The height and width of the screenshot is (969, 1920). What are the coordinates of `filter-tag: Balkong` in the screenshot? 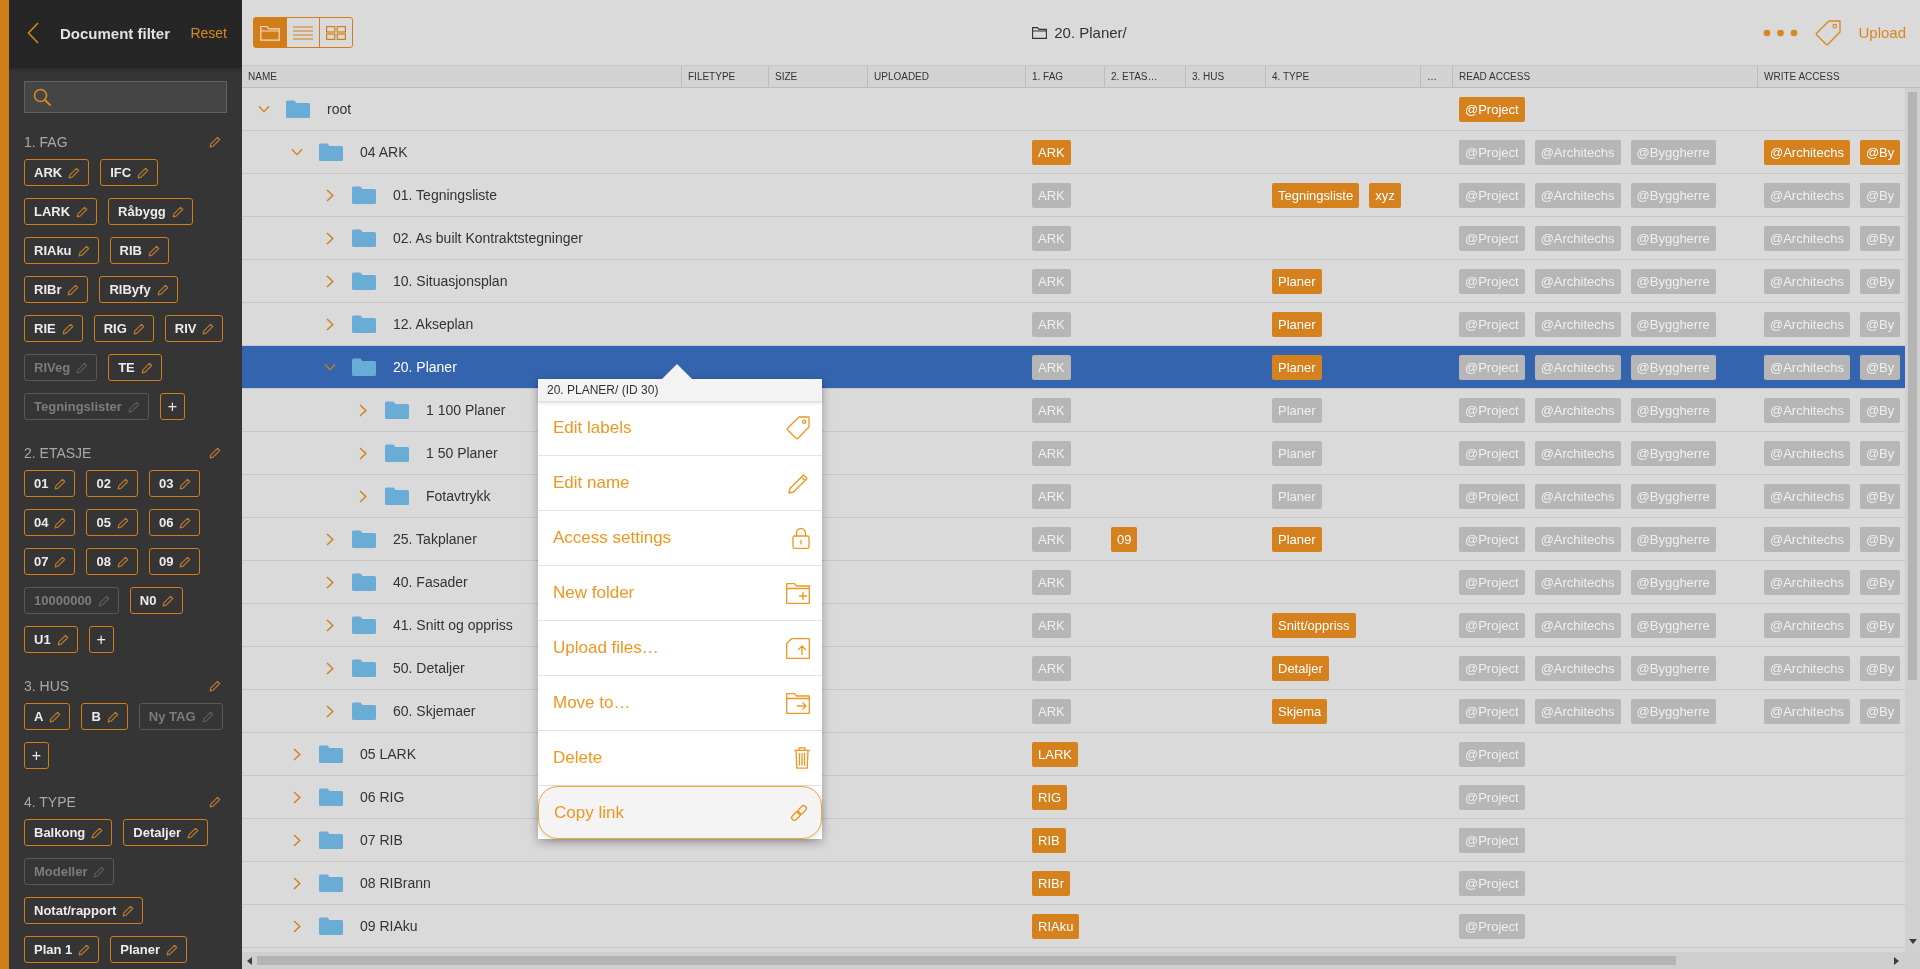 It's located at (68, 832).